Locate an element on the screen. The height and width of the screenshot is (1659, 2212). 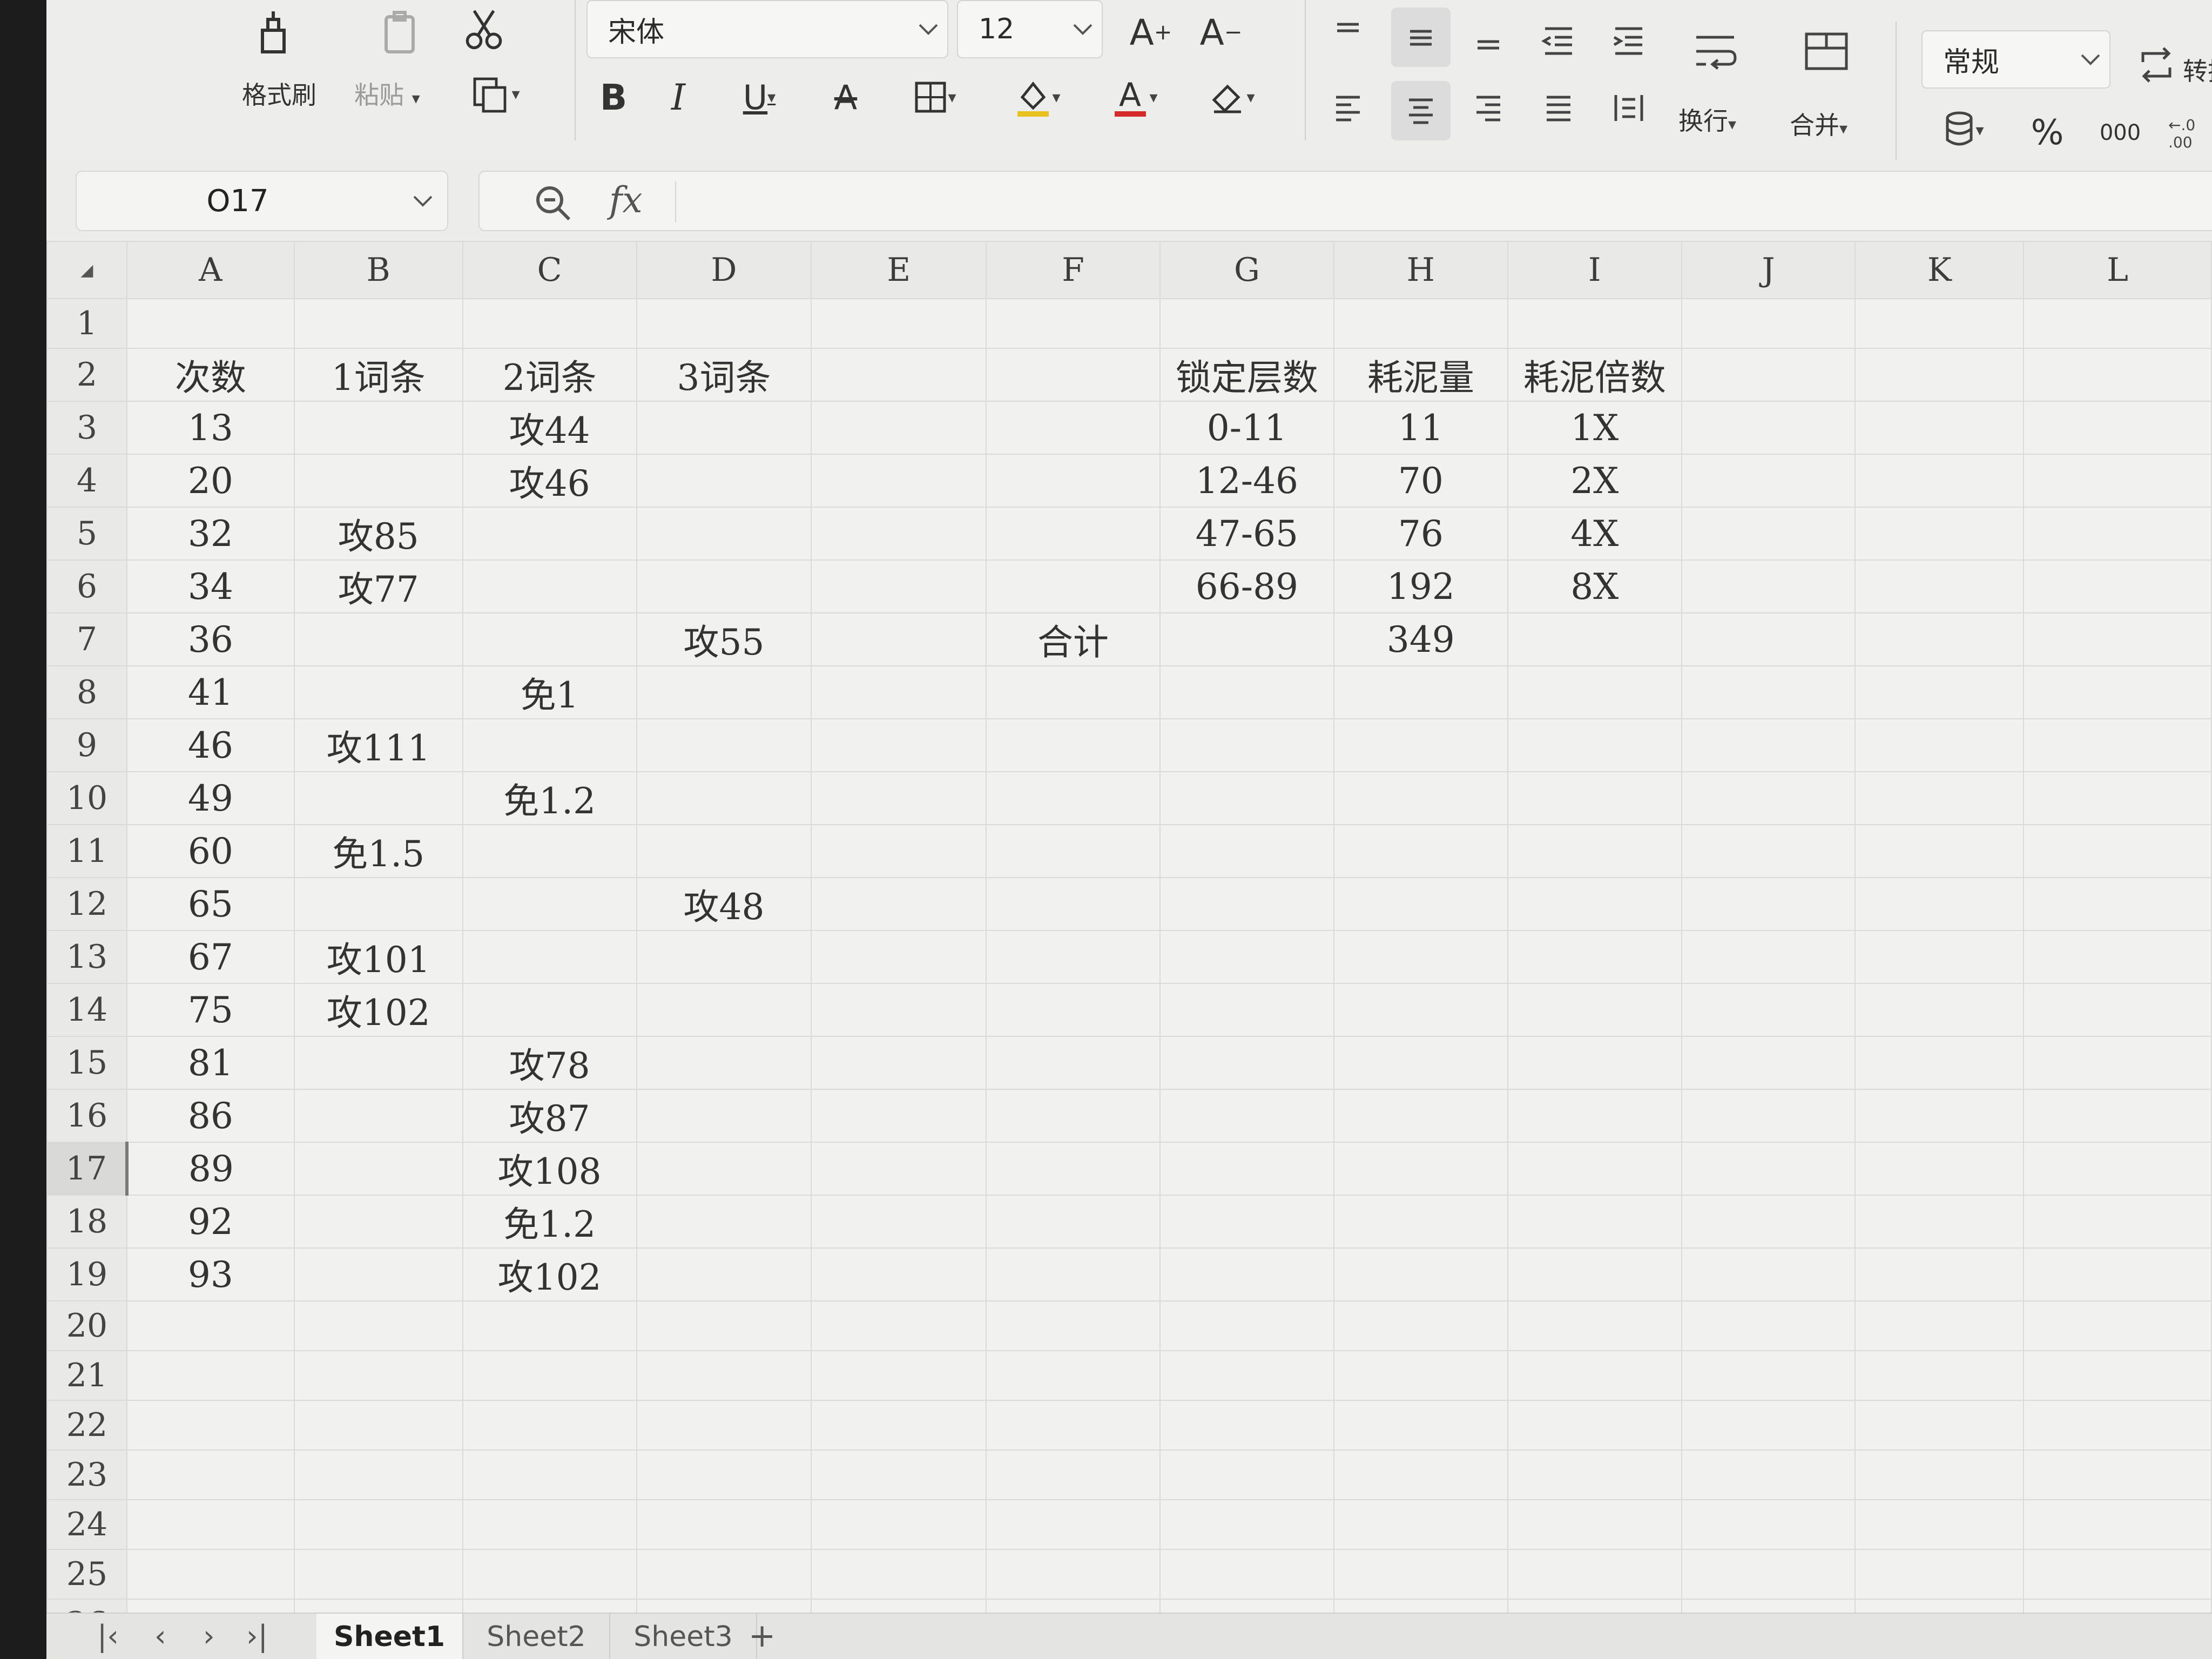
cell-b4 is located at coordinates (378, 481).